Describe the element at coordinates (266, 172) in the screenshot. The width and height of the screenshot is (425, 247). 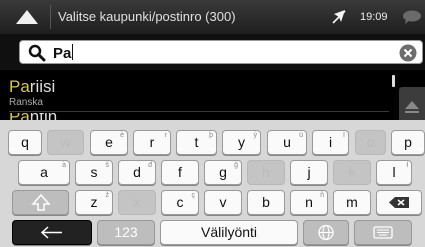
I see `key-h: h` at that location.